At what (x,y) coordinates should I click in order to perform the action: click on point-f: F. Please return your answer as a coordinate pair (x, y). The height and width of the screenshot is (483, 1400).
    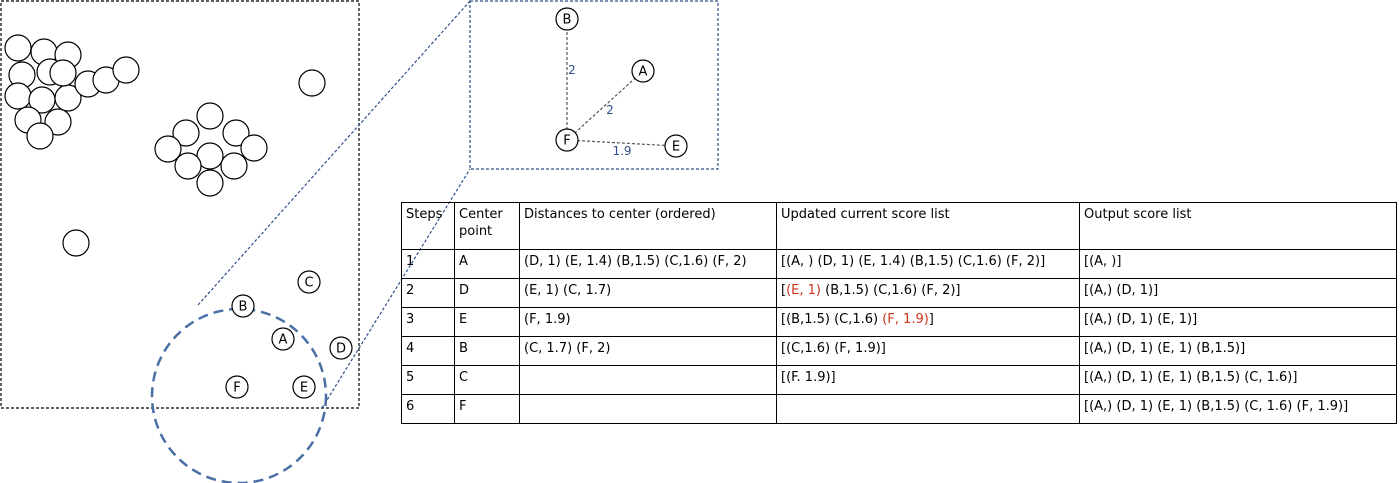
    Looking at the image, I should click on (237, 387).